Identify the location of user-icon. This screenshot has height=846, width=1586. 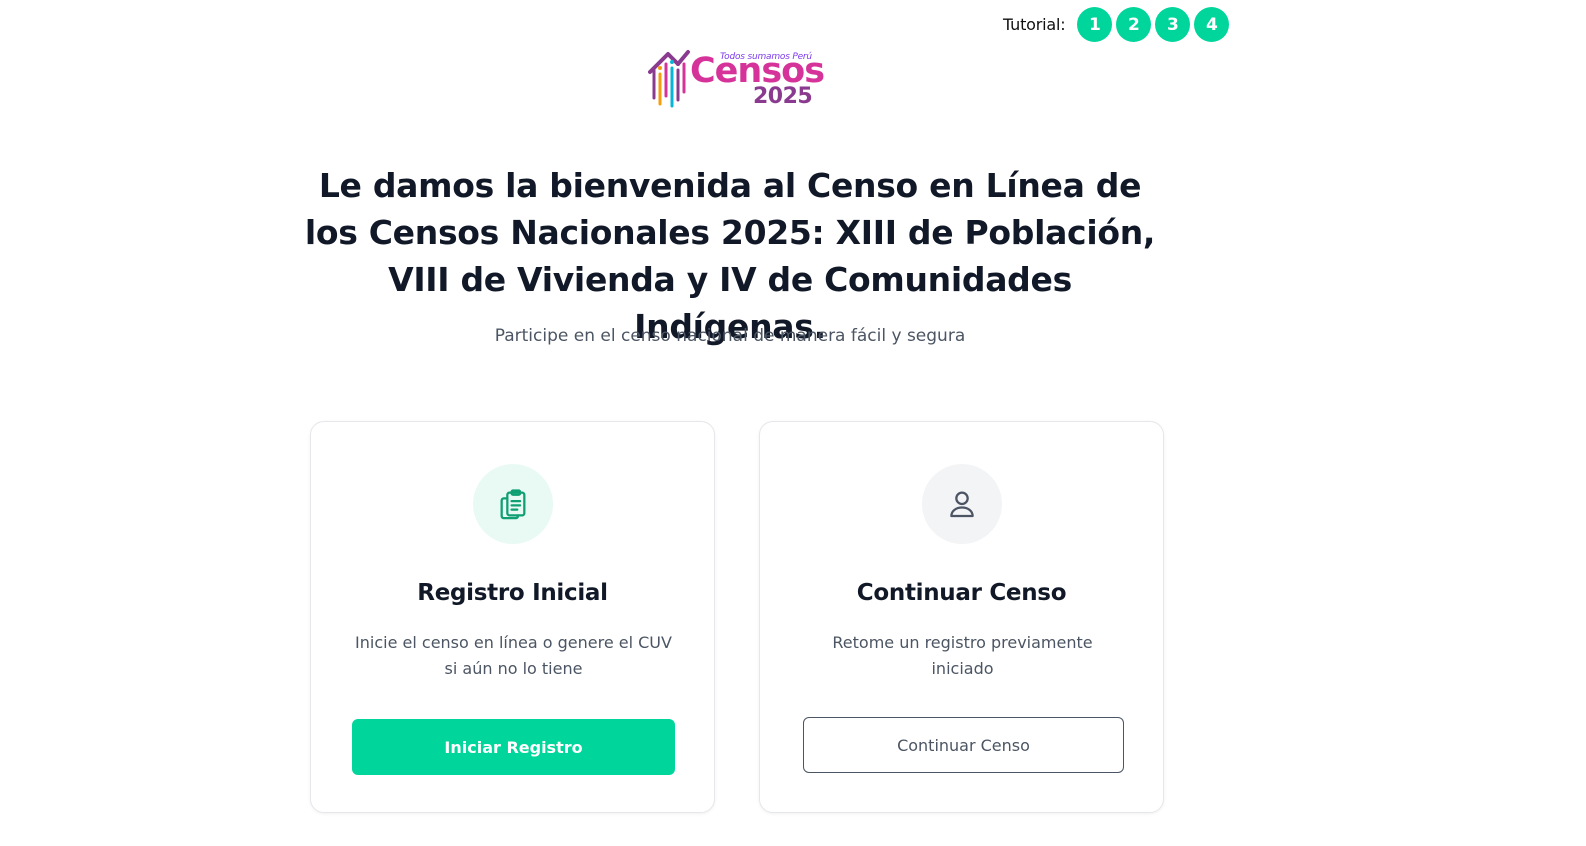
(962, 504).